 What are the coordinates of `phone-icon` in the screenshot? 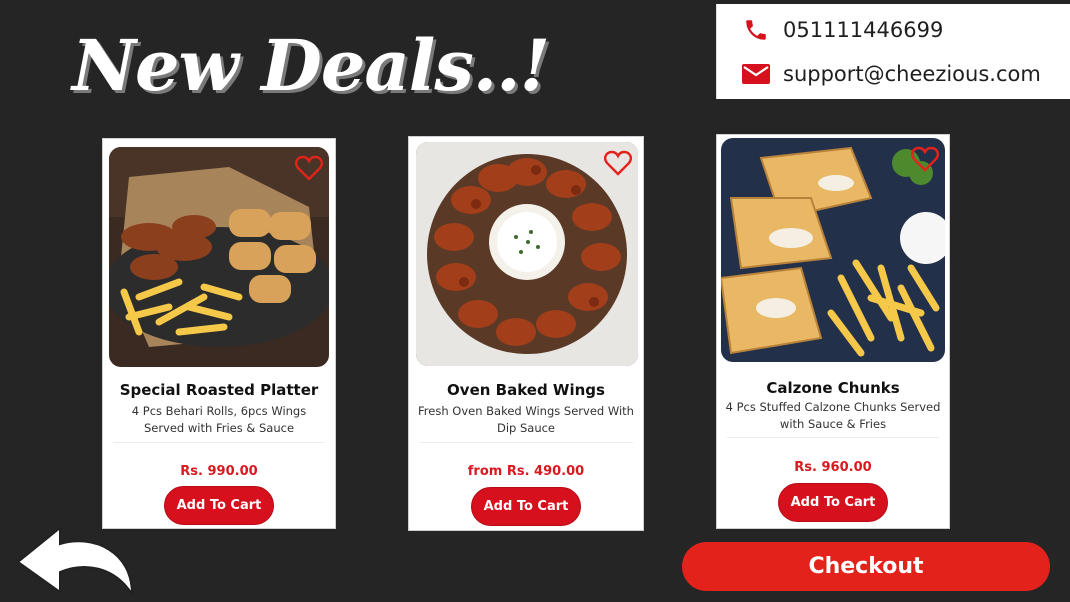 It's located at (756, 30).